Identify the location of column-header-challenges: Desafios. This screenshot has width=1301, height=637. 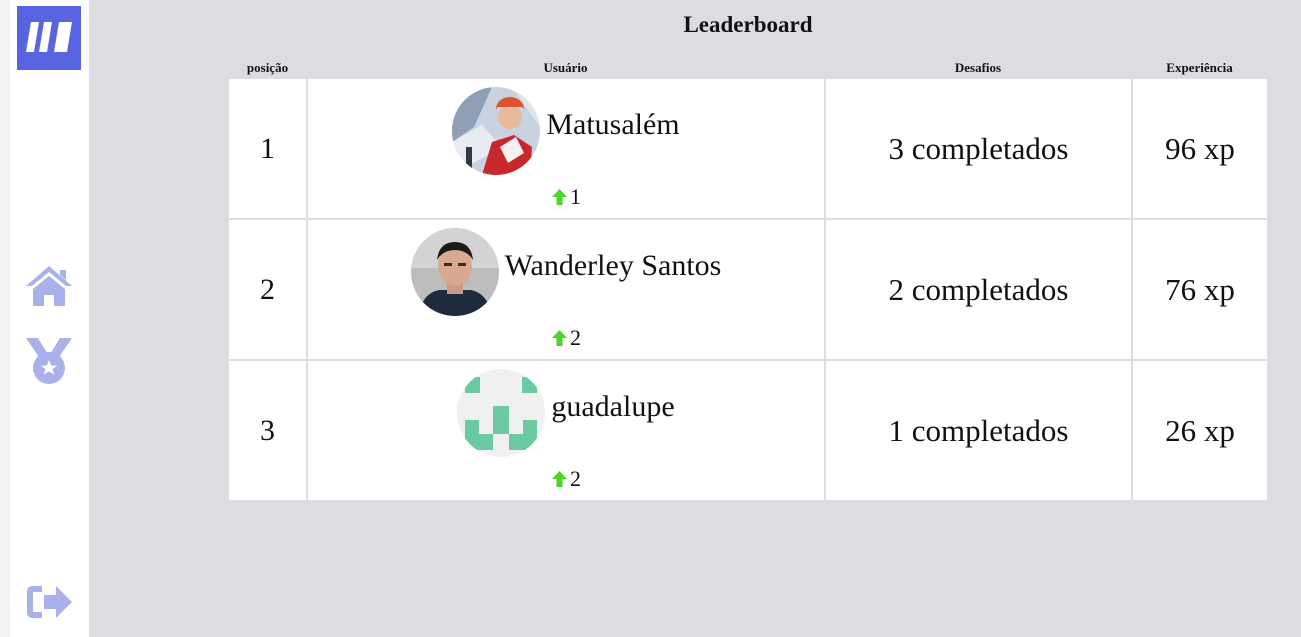
(978, 67).